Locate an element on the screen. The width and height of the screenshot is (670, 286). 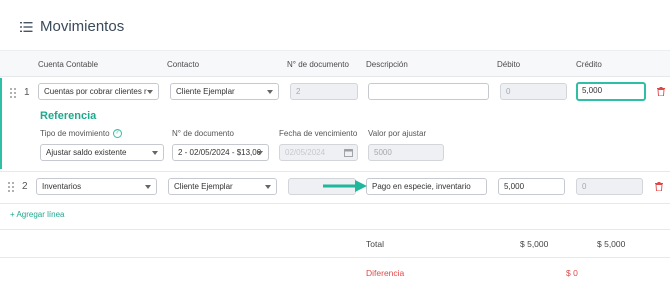
fecha-vencimiento-value: 02/05/2024 is located at coordinates (305, 152).